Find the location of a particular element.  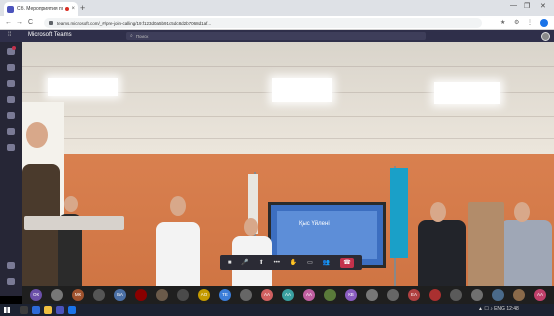

participant-avatar: ТЕ is located at coordinates (225, 295).